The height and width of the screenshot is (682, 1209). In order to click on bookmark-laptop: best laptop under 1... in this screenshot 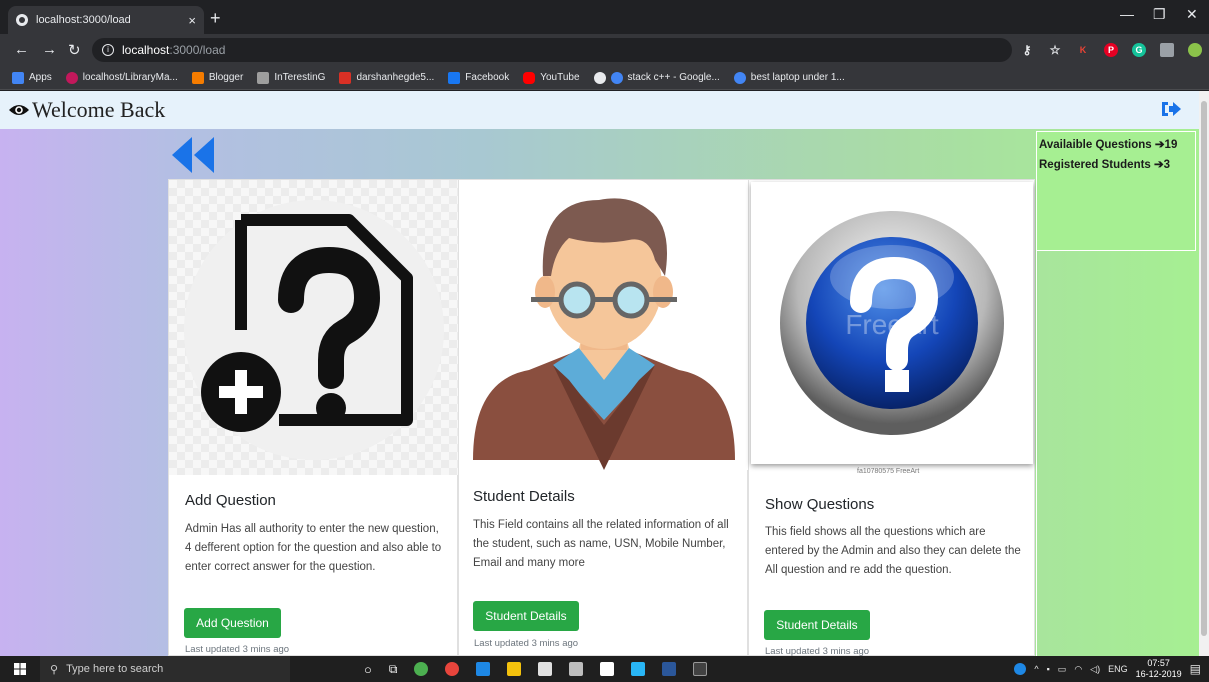, I will do `click(789, 77)`.